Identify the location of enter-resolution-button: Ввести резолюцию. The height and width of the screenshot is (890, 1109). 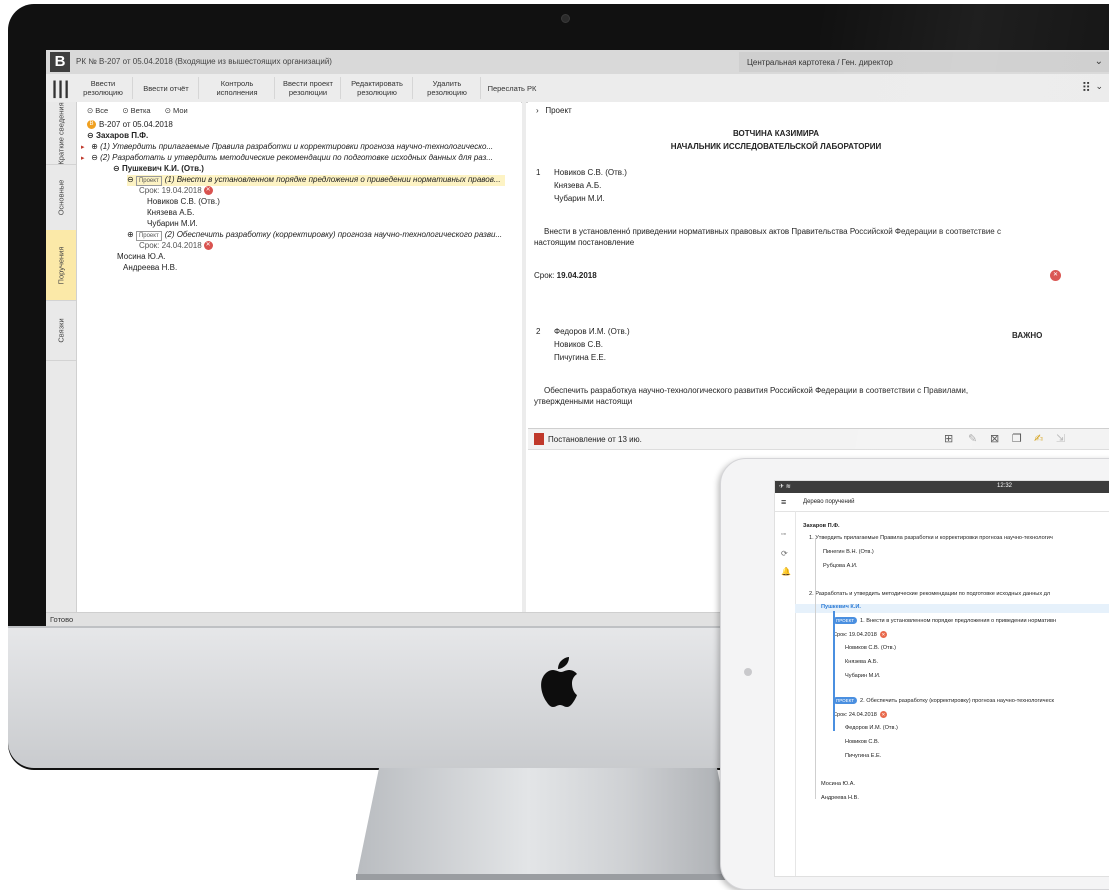
(103, 88).